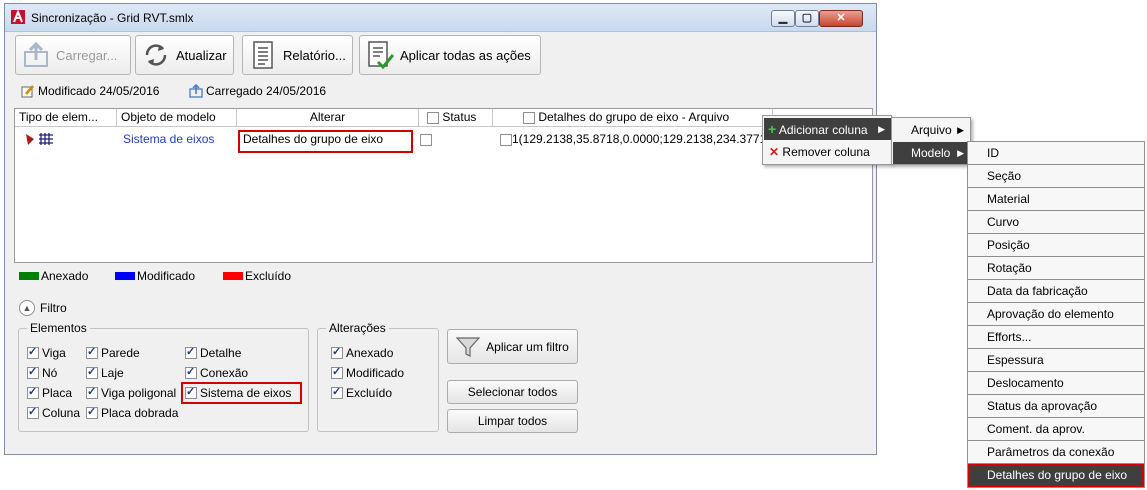 The width and height of the screenshot is (1147, 490). Describe the element at coordinates (506, 139) in the screenshot. I see `row-details-checkbox` at that location.